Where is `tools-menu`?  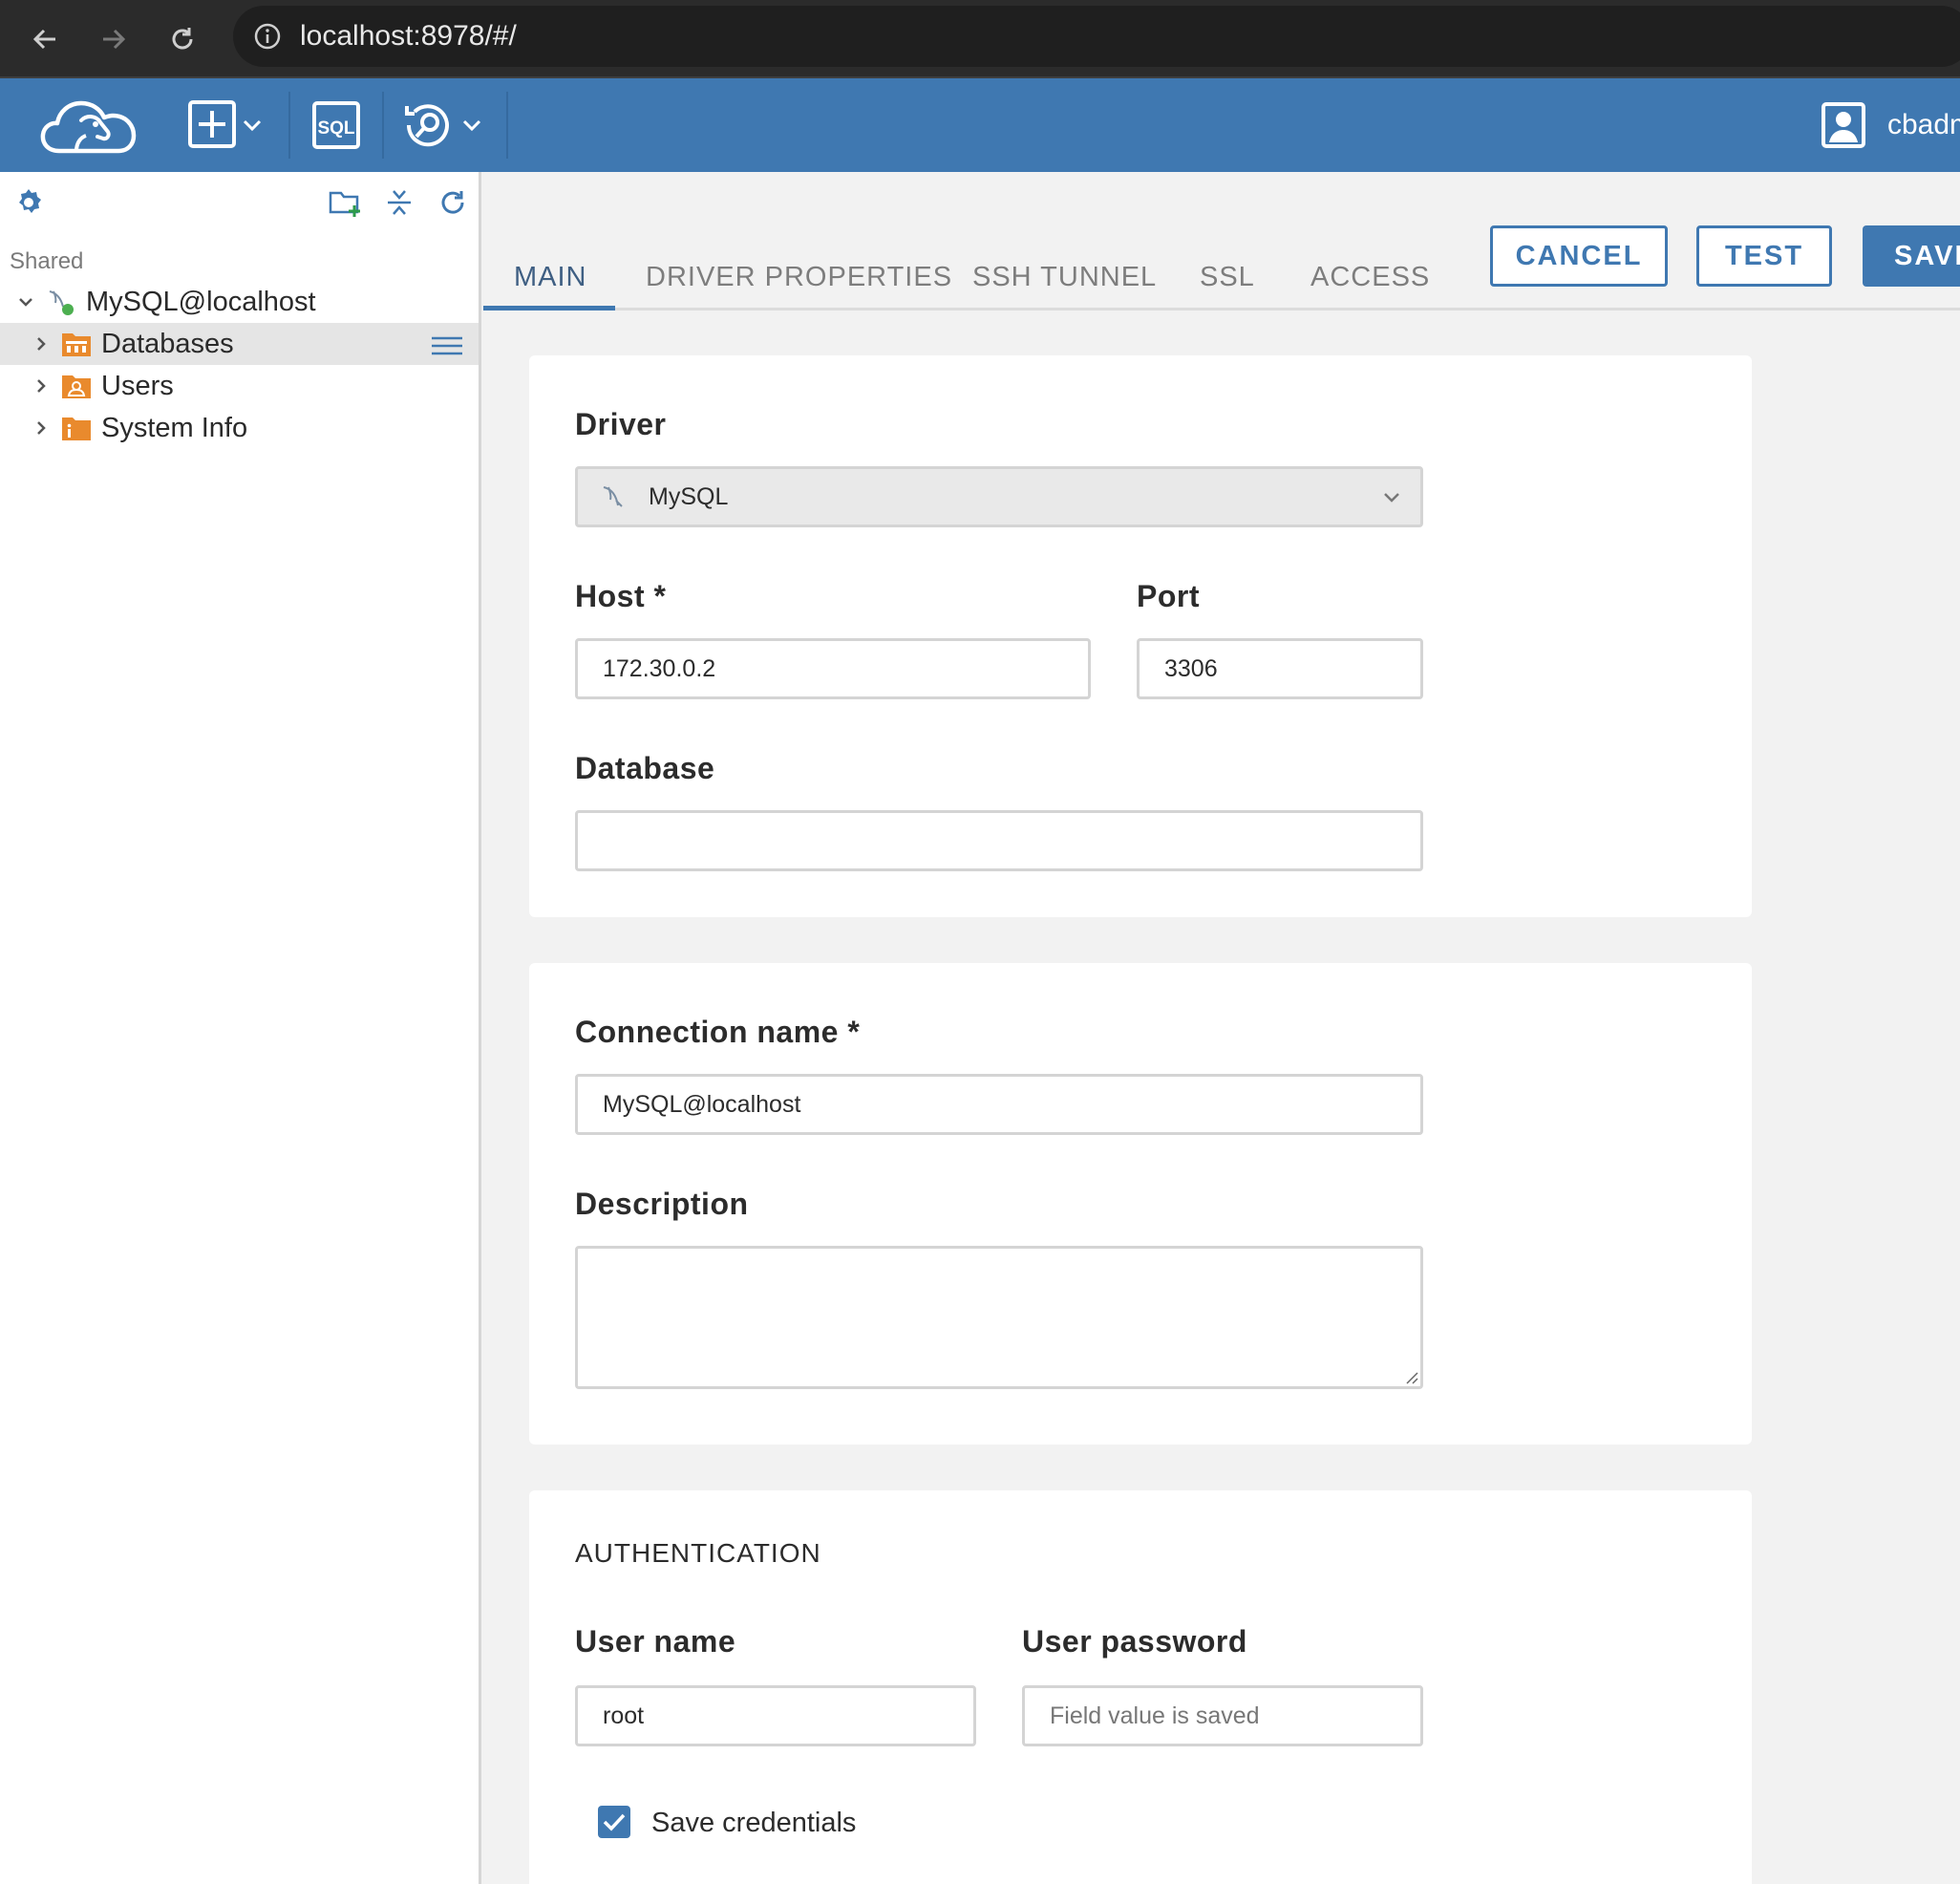 tools-menu is located at coordinates (444, 125).